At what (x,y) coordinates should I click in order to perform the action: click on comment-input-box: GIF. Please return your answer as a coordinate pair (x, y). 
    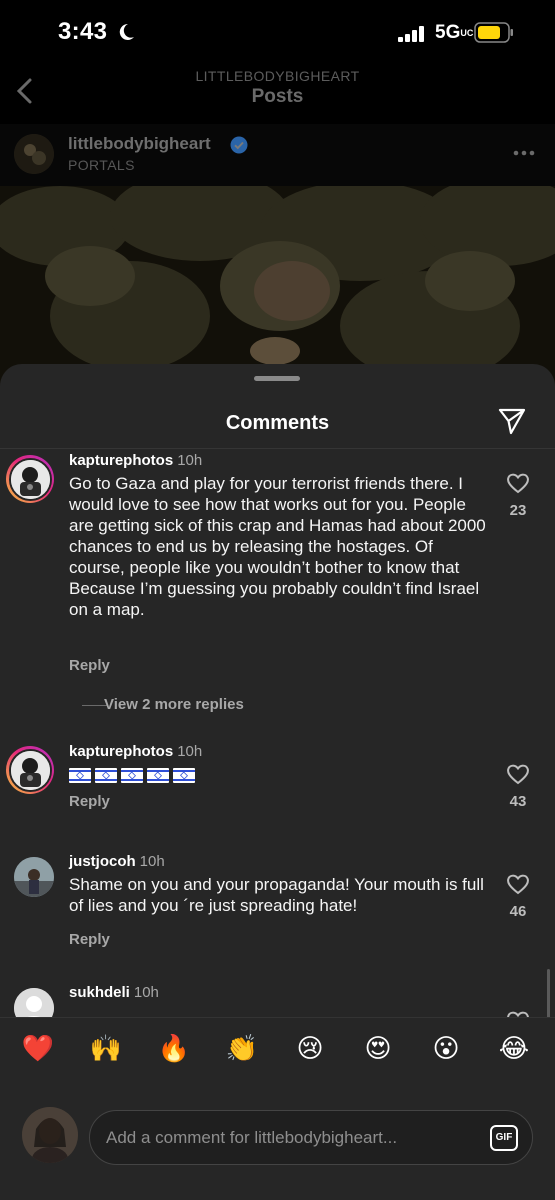
    Looking at the image, I should click on (311, 1137).